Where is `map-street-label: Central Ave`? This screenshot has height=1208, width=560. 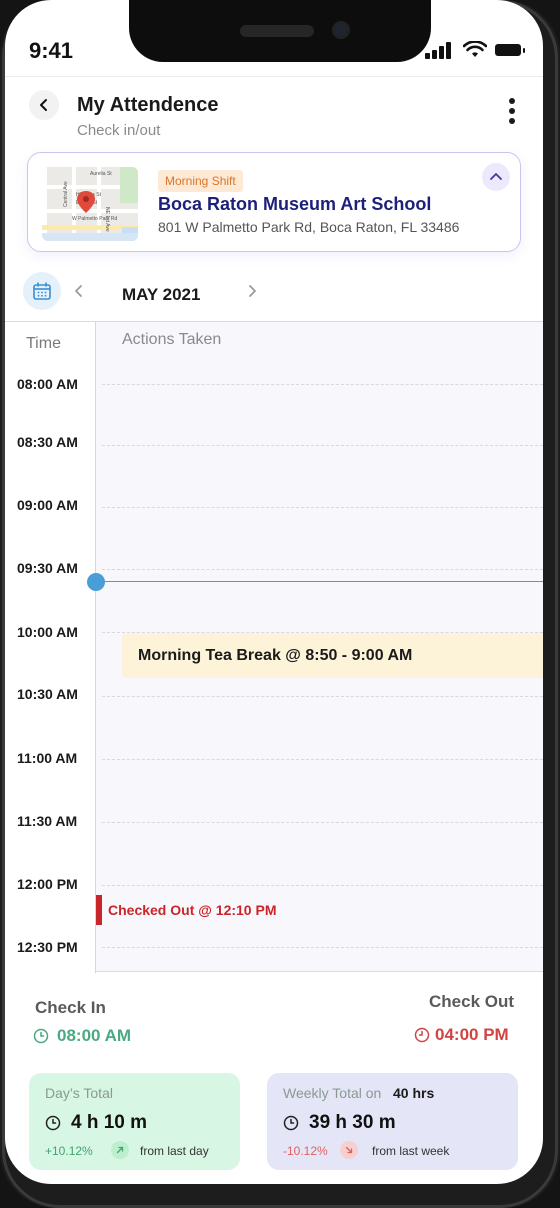
map-street-label: Central Ave is located at coordinates (66, 194).